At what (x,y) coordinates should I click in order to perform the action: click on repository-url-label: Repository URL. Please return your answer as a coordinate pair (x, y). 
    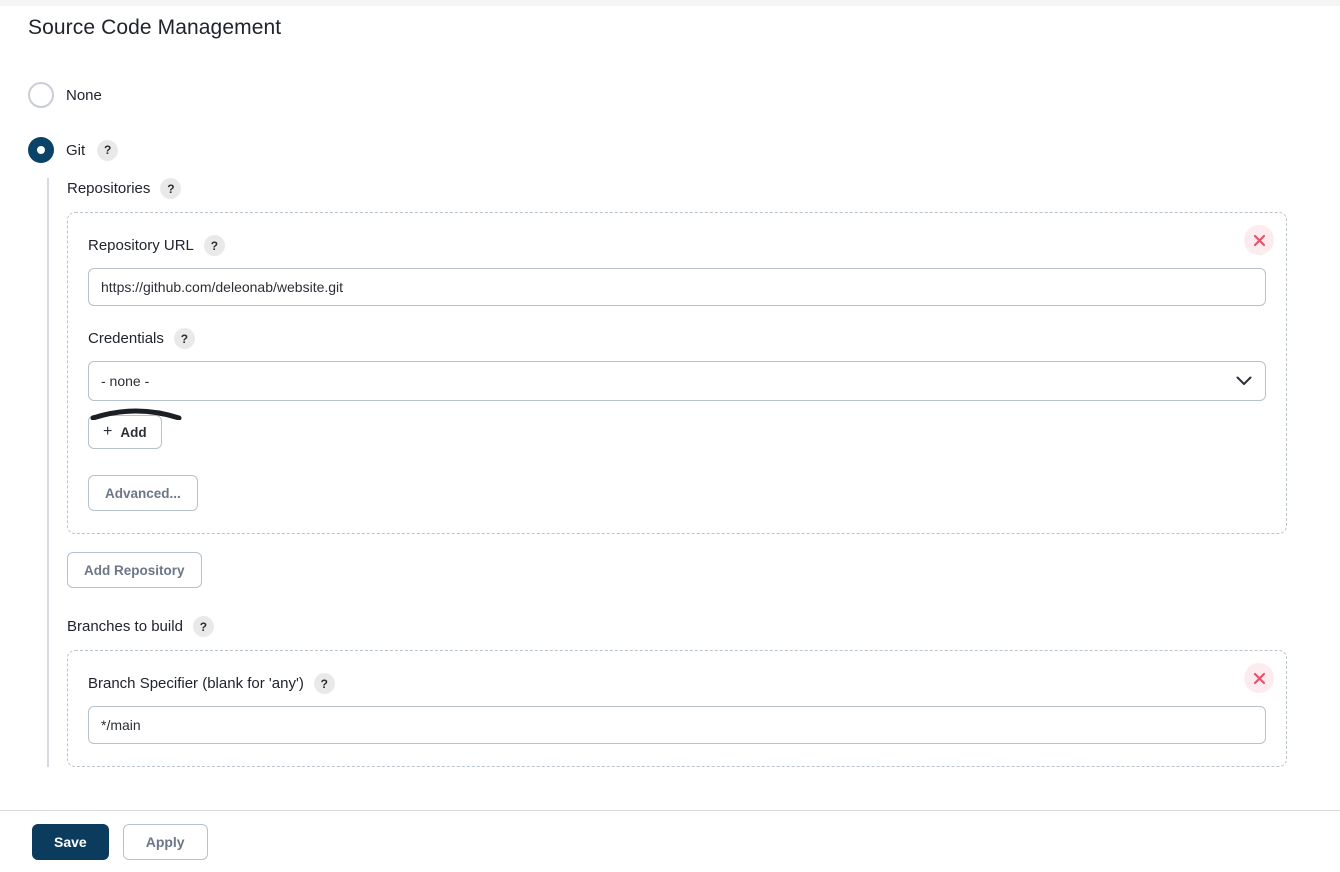
    Looking at the image, I should click on (141, 245).